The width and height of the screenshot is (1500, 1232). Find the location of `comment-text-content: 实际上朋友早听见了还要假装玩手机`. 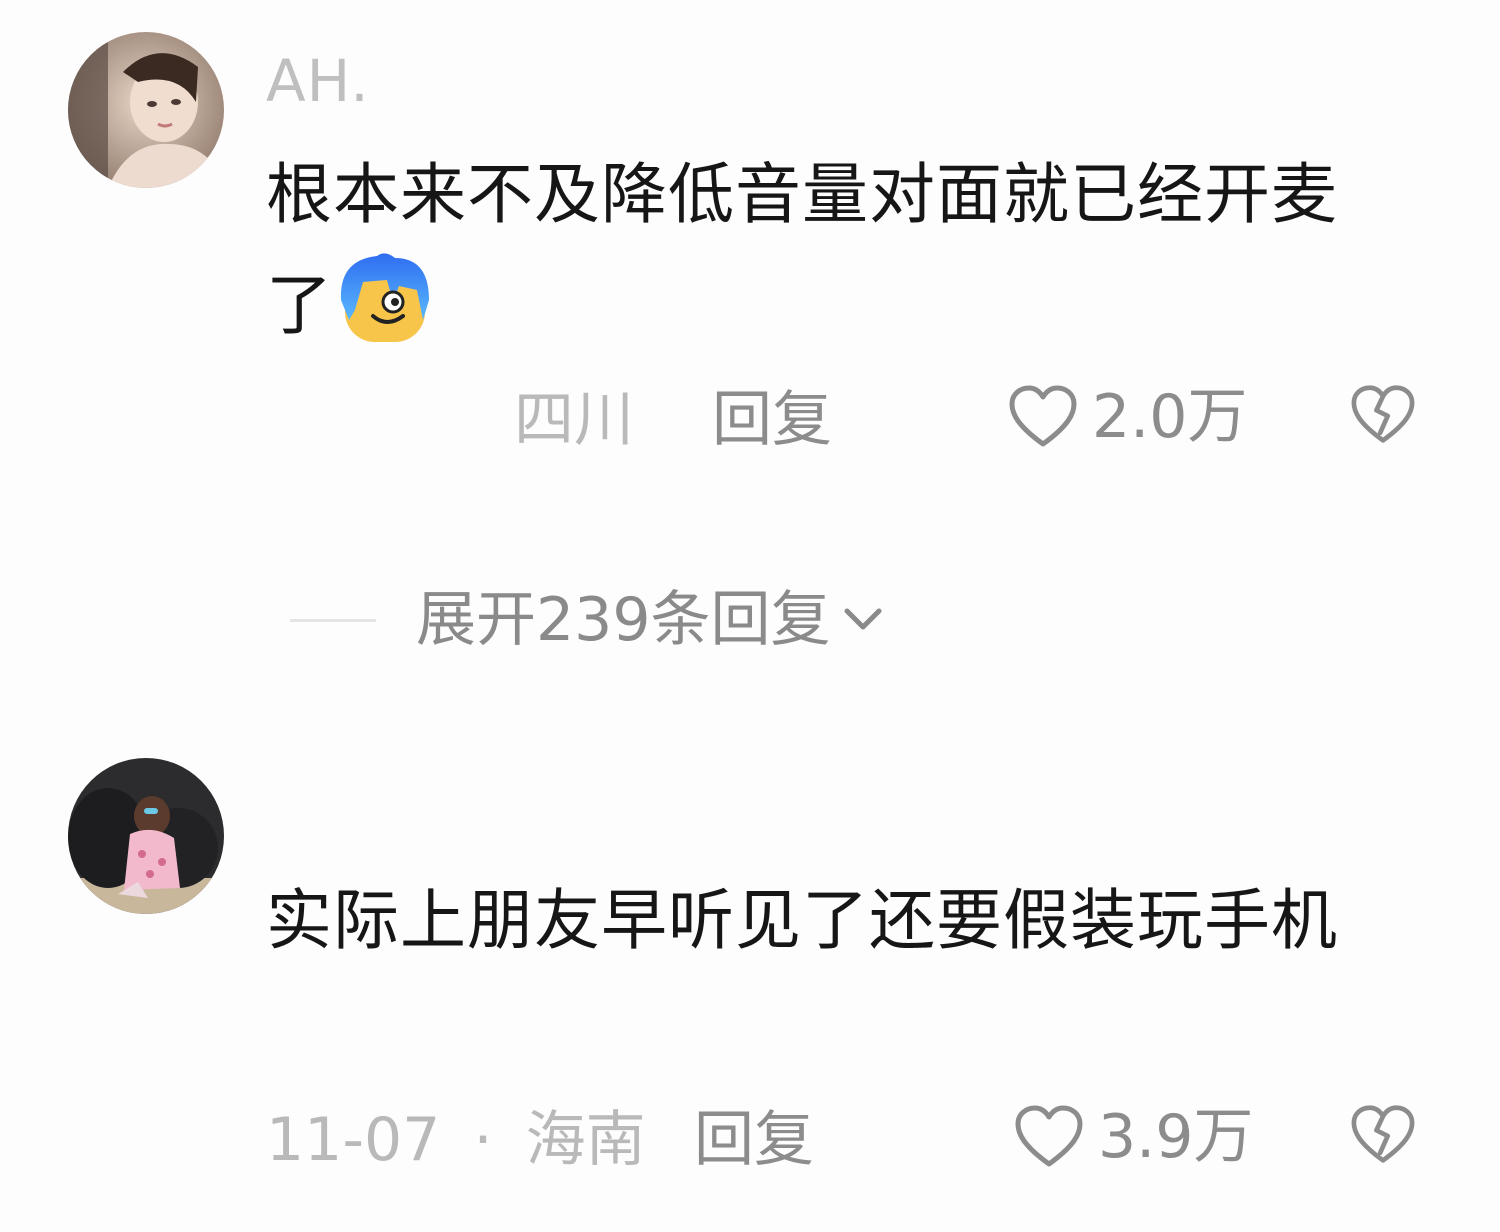

comment-text-content: 实际上朋友早听见了还要假装玩手机 is located at coordinates (802, 920).